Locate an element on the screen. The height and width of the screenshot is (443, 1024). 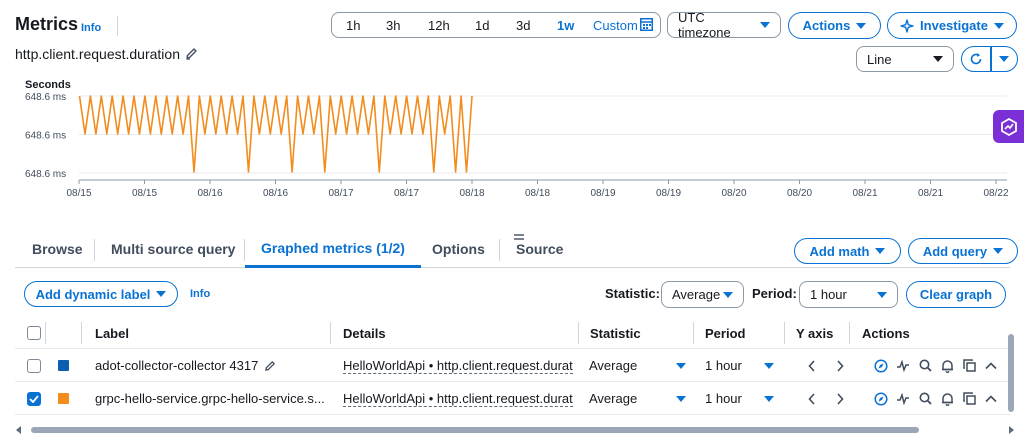
column-header-y-axis: Y axis is located at coordinates (814, 333).